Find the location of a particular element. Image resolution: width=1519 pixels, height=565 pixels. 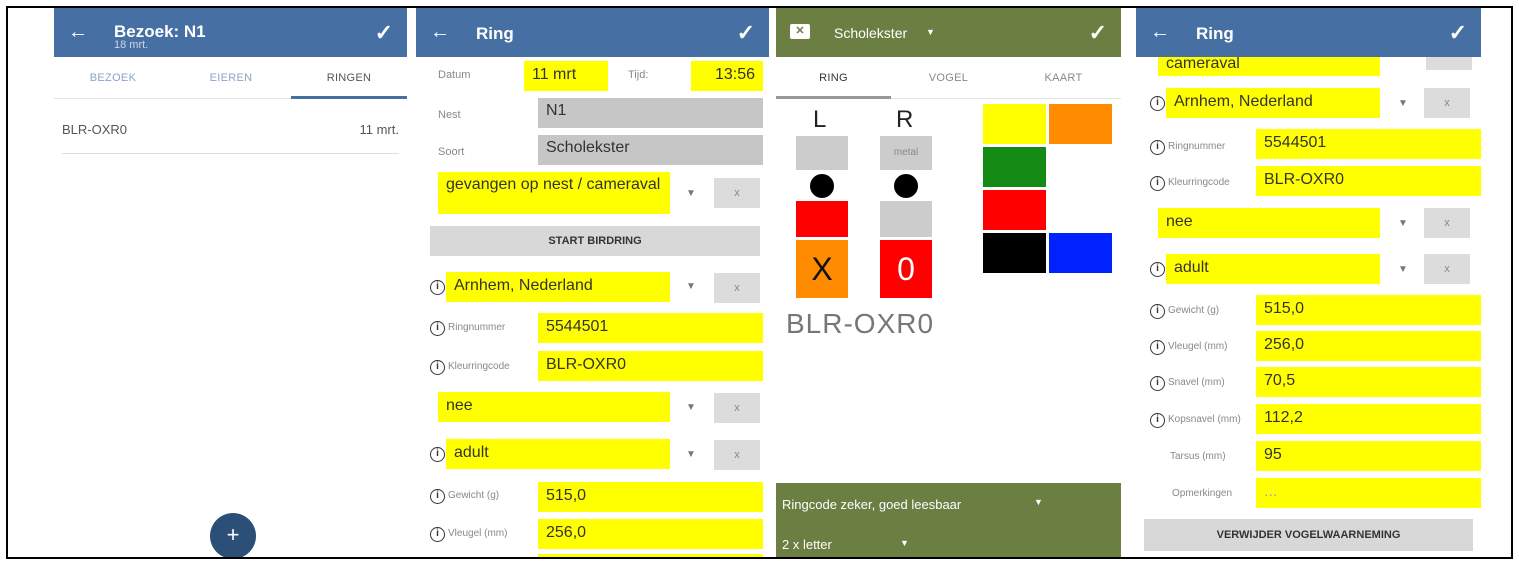

left-upper-ring is located at coordinates (822, 153).